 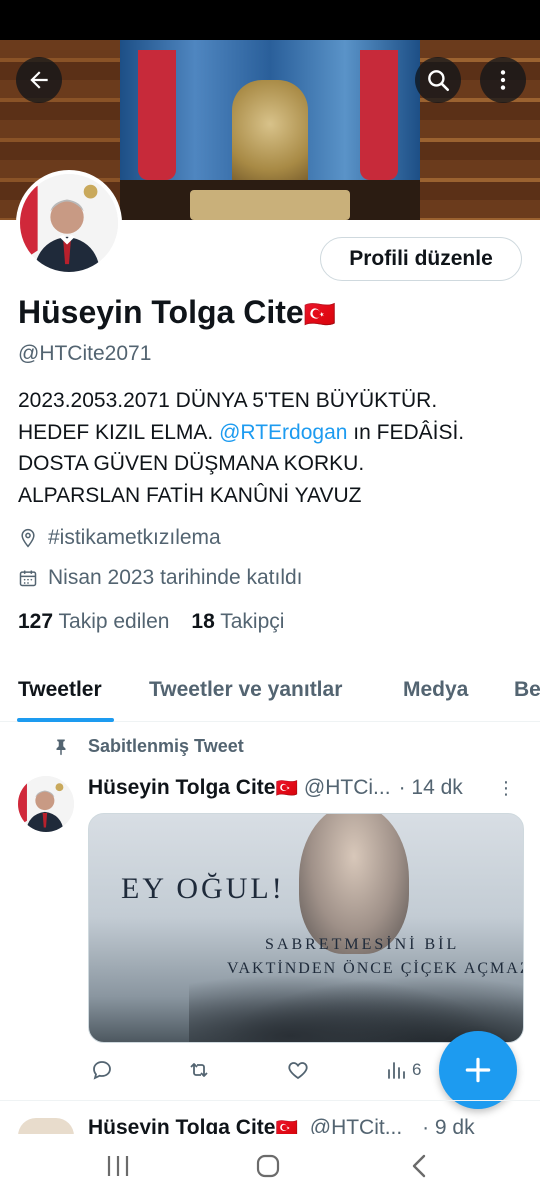 What do you see at coordinates (379, 115) in the screenshot?
I see `banner-flag-right` at bounding box center [379, 115].